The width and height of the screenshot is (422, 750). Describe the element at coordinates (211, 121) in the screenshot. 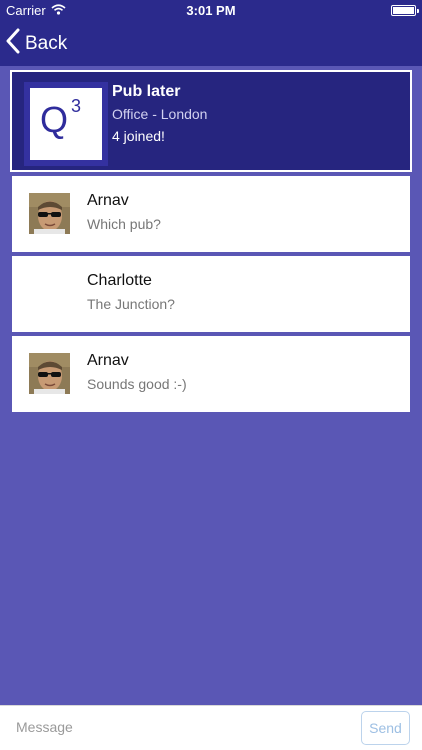

I see `event-header-card: Q 3 Pub later Office - London 4 joined!` at that location.